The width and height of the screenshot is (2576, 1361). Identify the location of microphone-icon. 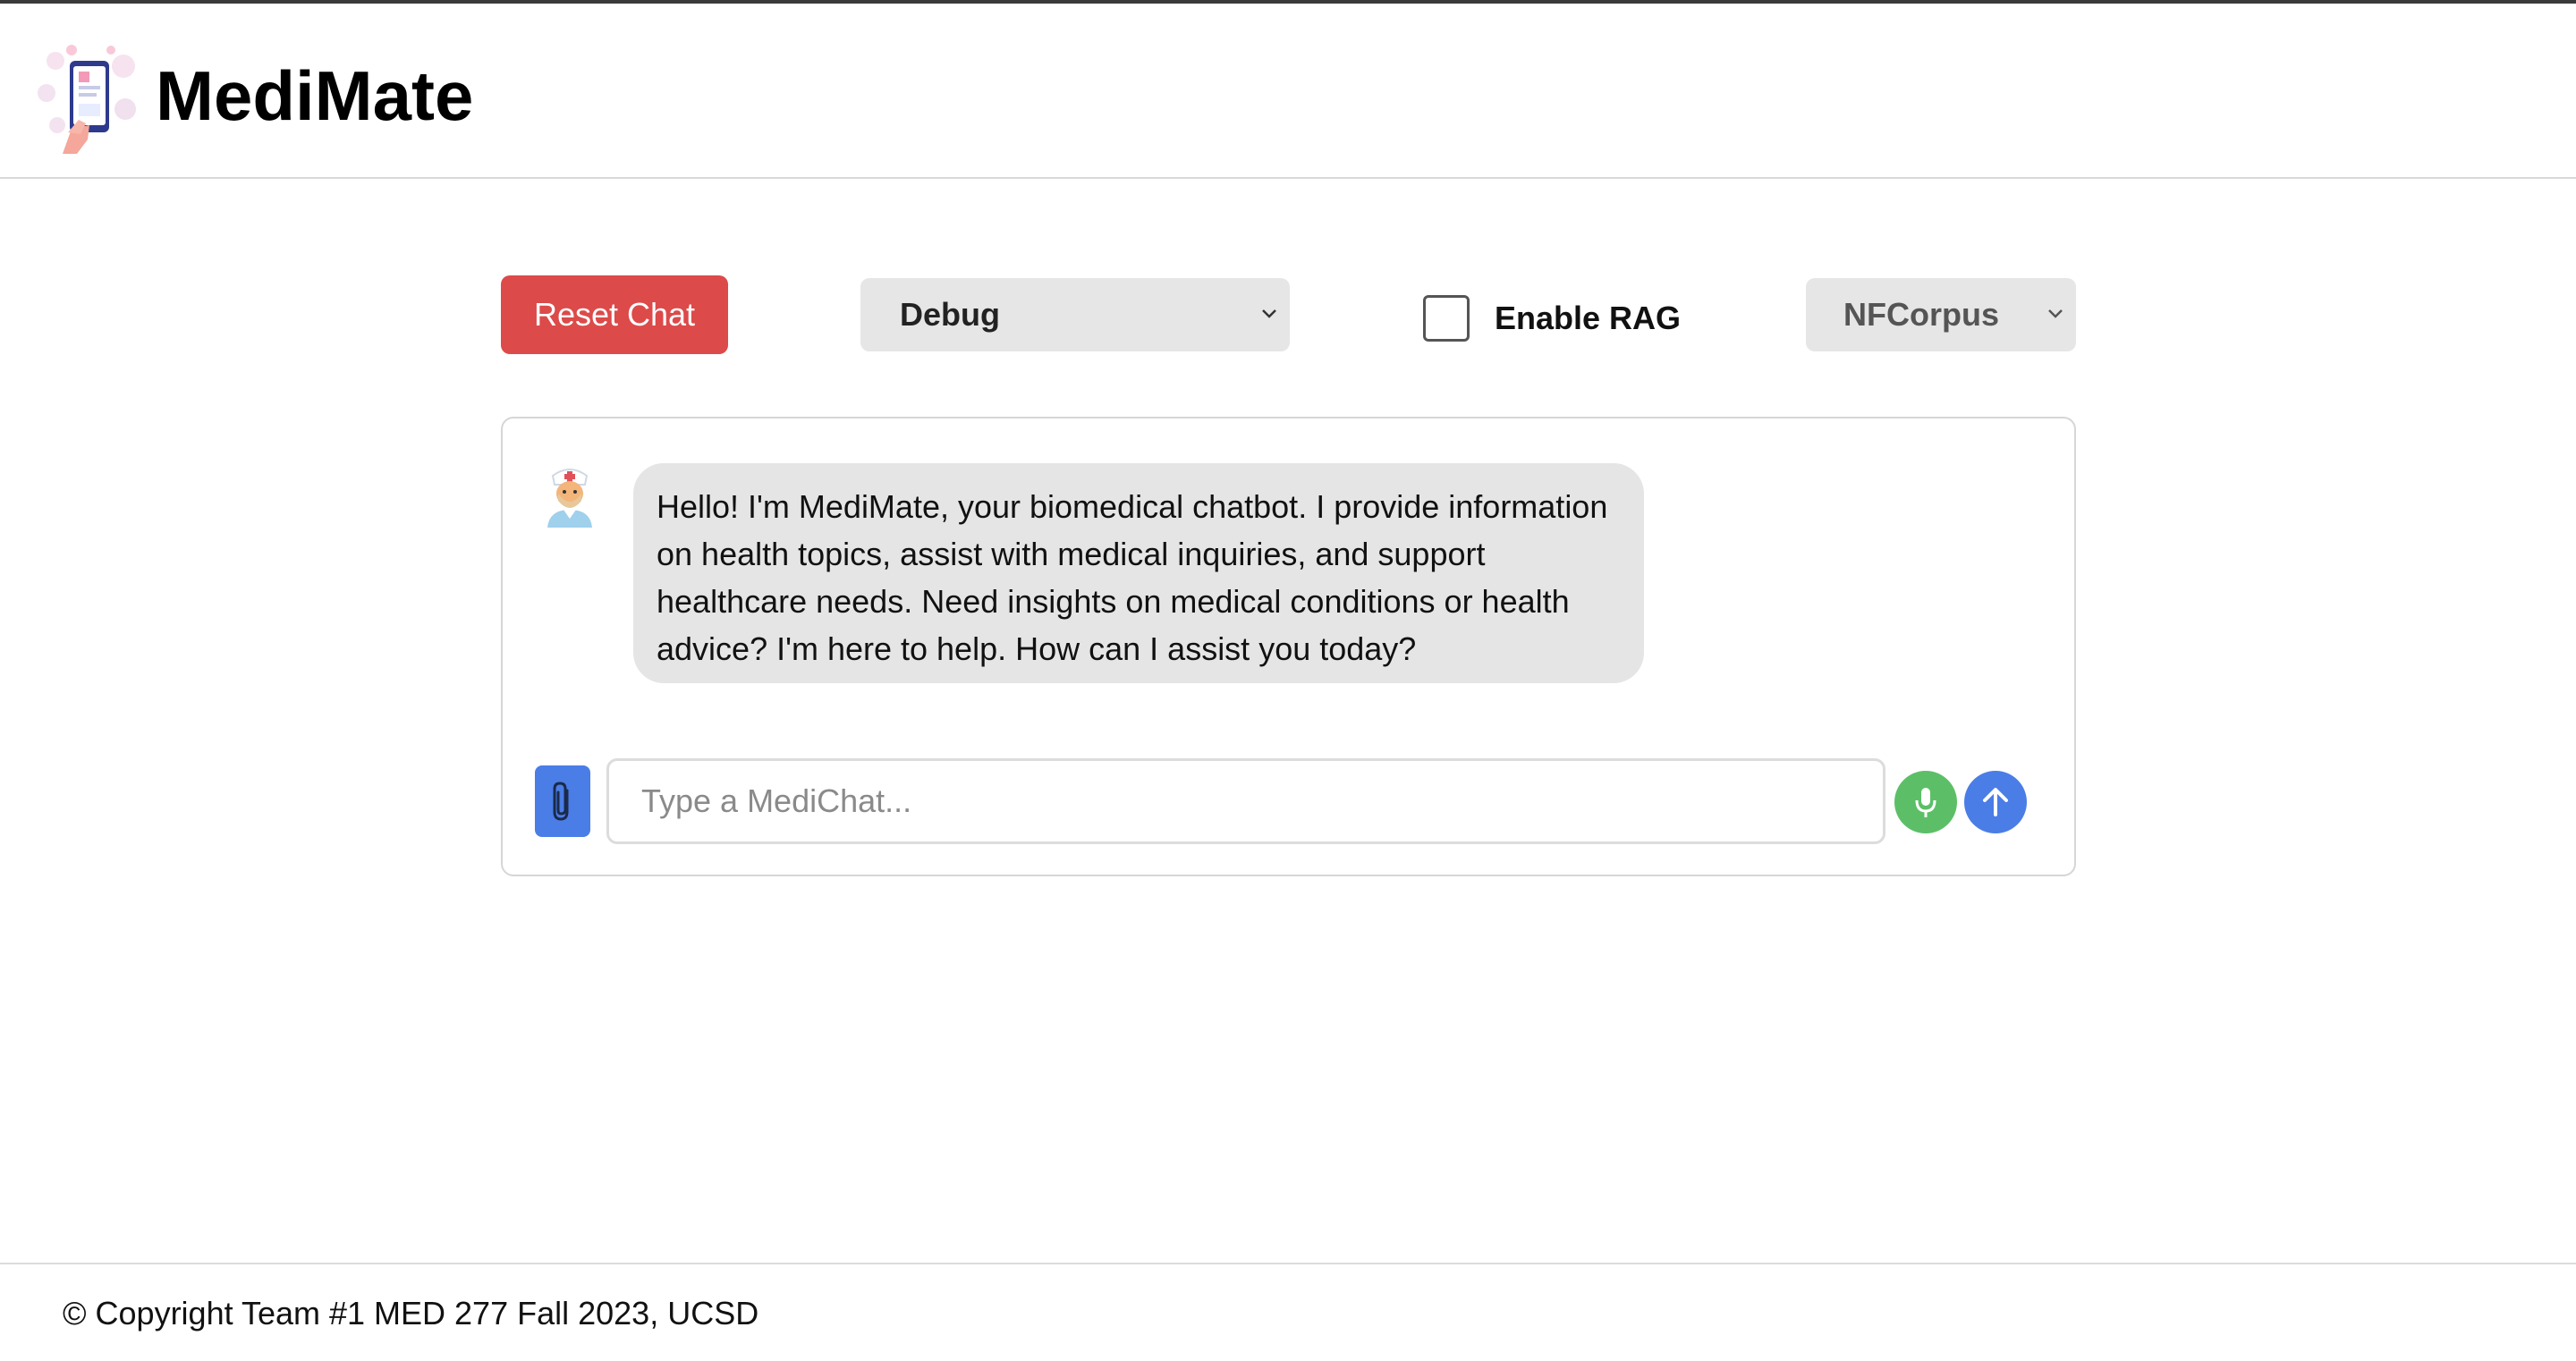
(1925, 802).